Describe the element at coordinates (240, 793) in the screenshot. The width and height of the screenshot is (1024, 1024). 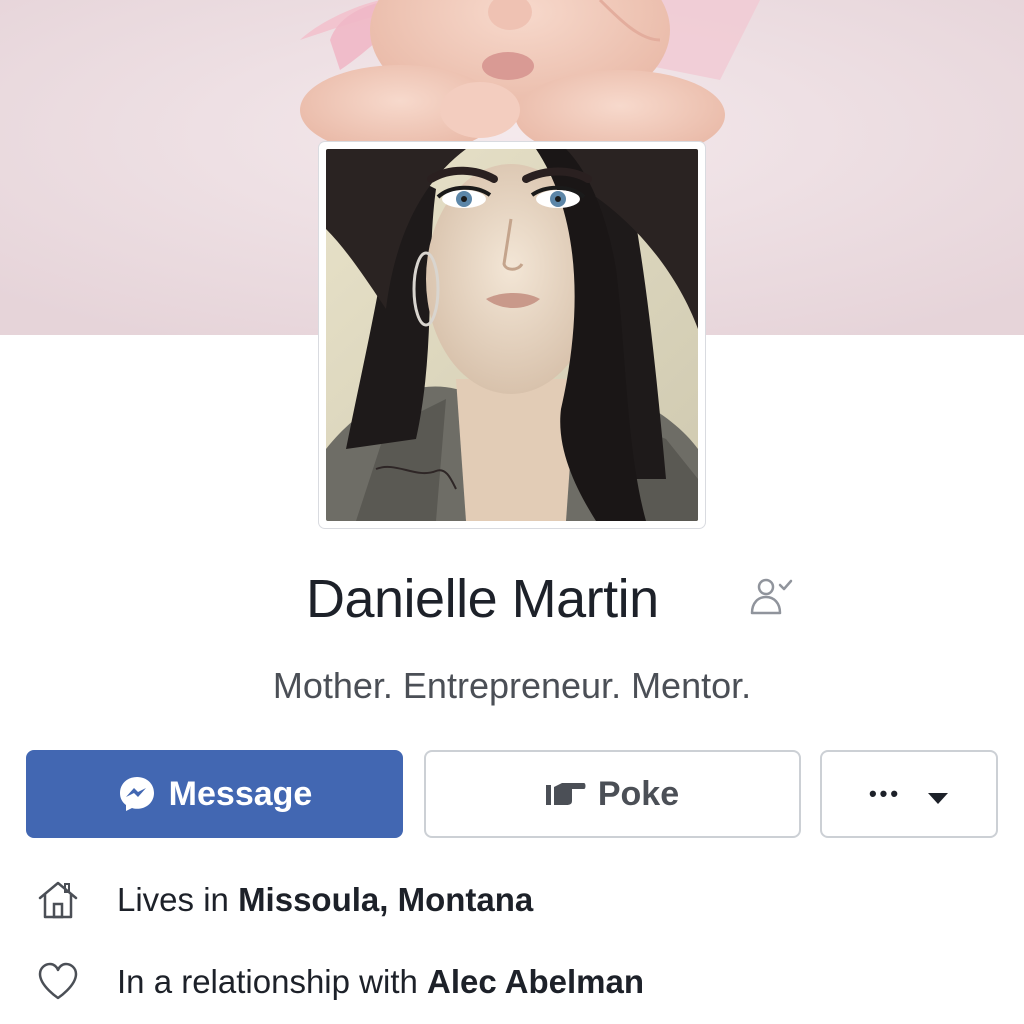
I see `message-button-label: Message` at that location.